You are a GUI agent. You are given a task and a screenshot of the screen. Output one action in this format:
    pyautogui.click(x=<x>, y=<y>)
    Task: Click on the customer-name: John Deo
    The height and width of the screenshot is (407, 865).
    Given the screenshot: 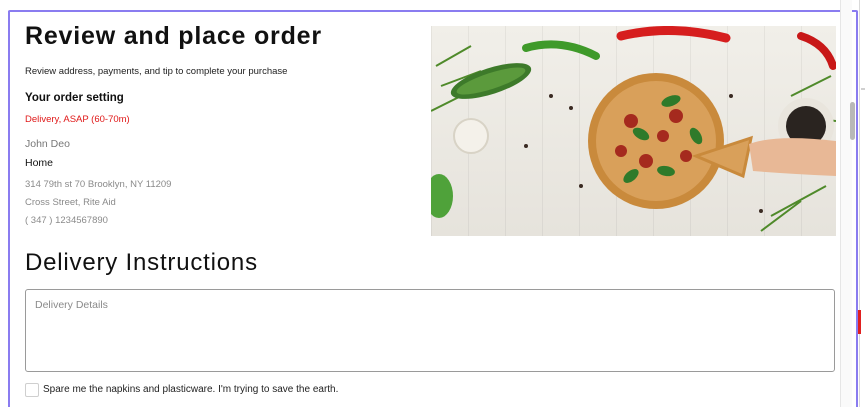 What is the action you would take?
    pyautogui.click(x=47, y=144)
    